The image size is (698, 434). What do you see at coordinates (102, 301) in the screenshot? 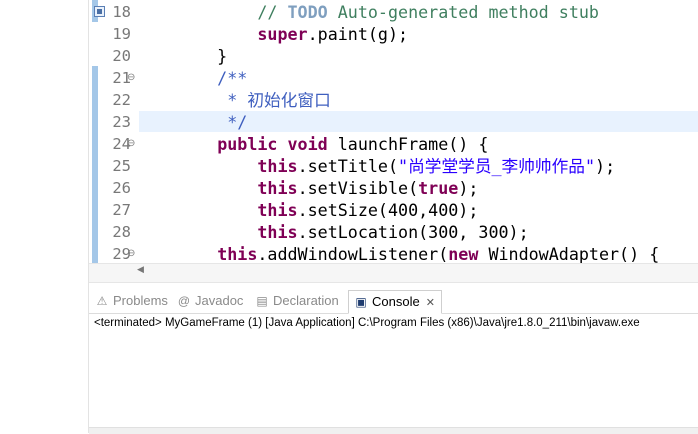
I see `problems-icon: ⚠` at bounding box center [102, 301].